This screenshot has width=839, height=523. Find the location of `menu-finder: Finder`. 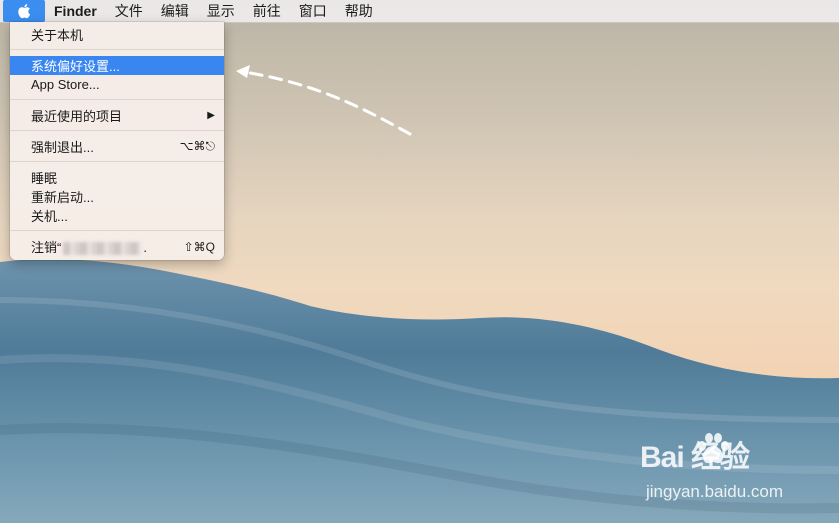

menu-finder: Finder is located at coordinates (75, 11).